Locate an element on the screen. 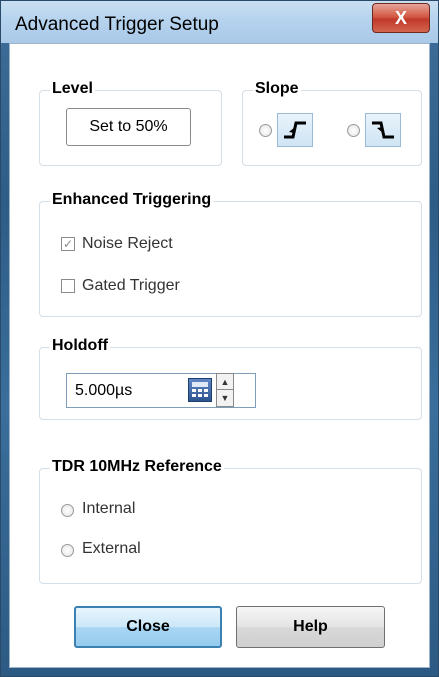  tdr-external-radio is located at coordinates (67, 550).